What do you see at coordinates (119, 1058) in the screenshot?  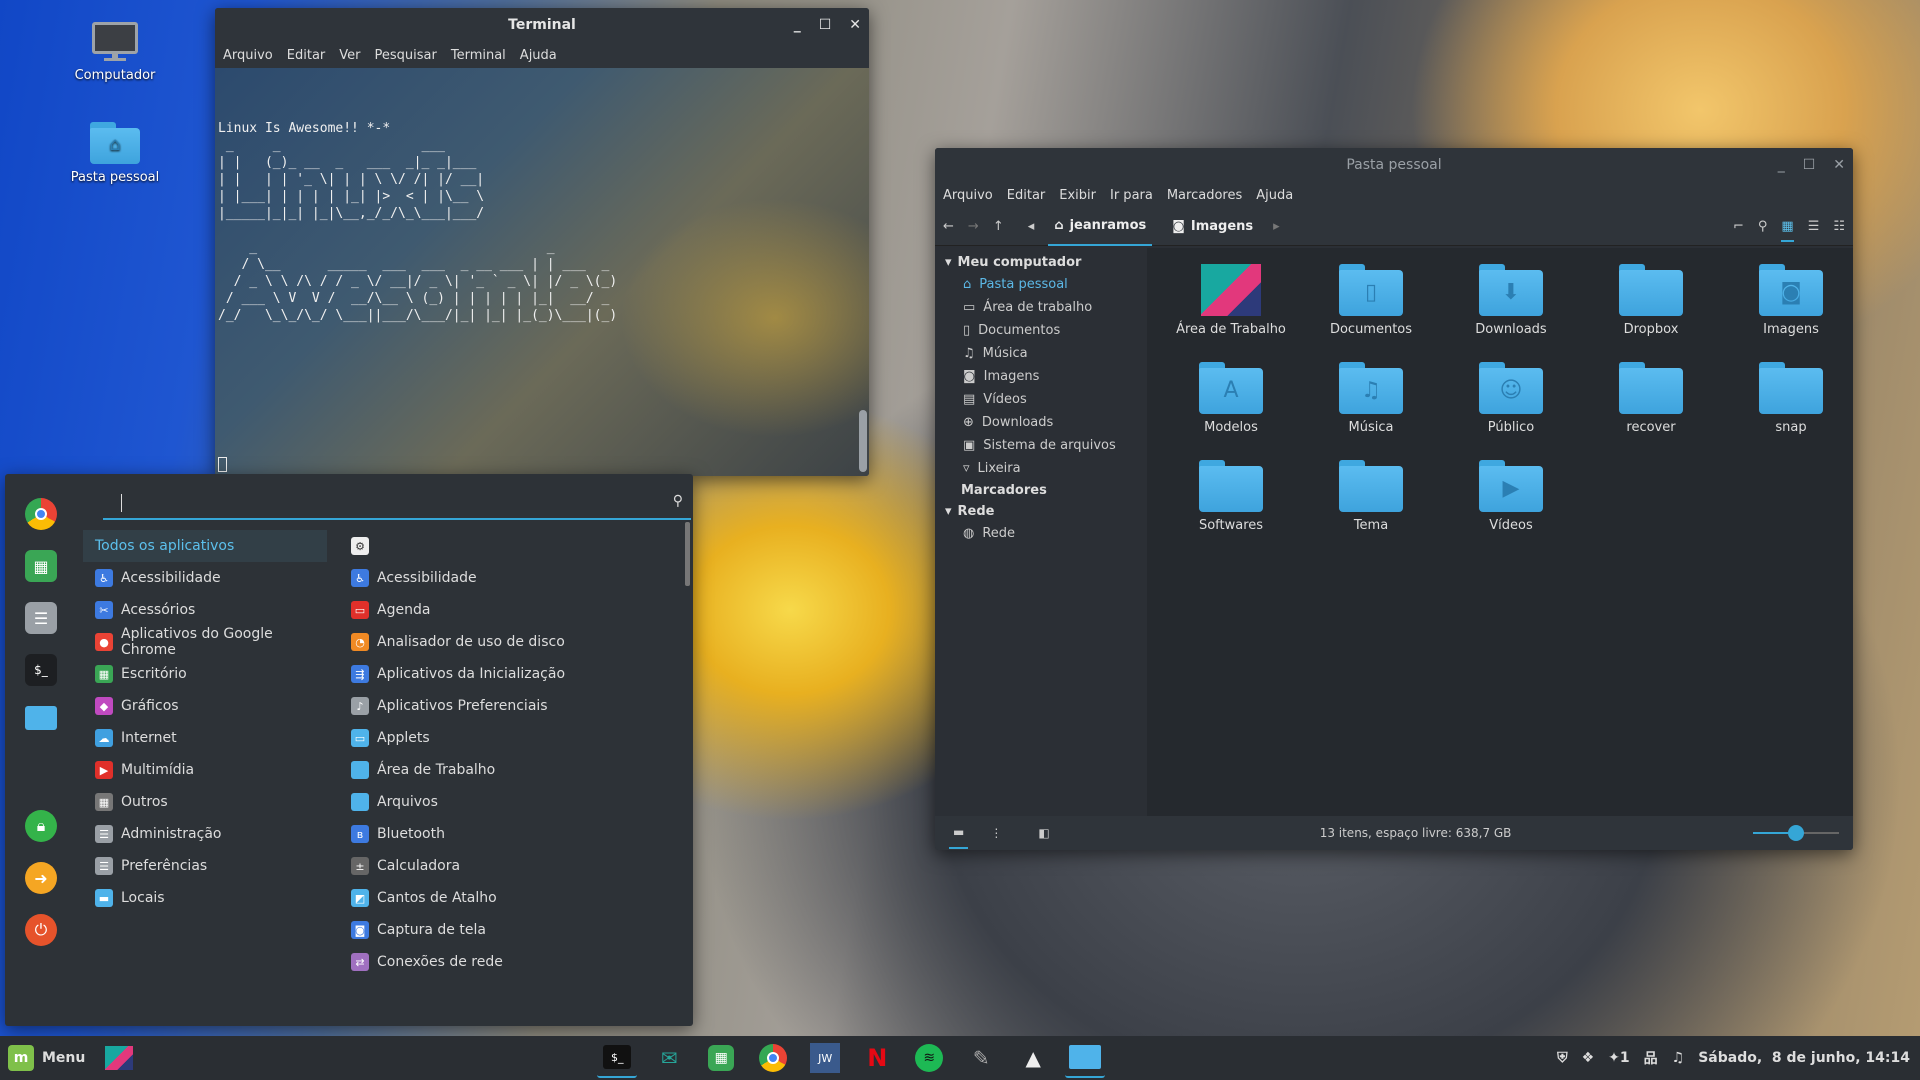 I see `show-desktop-icon` at bounding box center [119, 1058].